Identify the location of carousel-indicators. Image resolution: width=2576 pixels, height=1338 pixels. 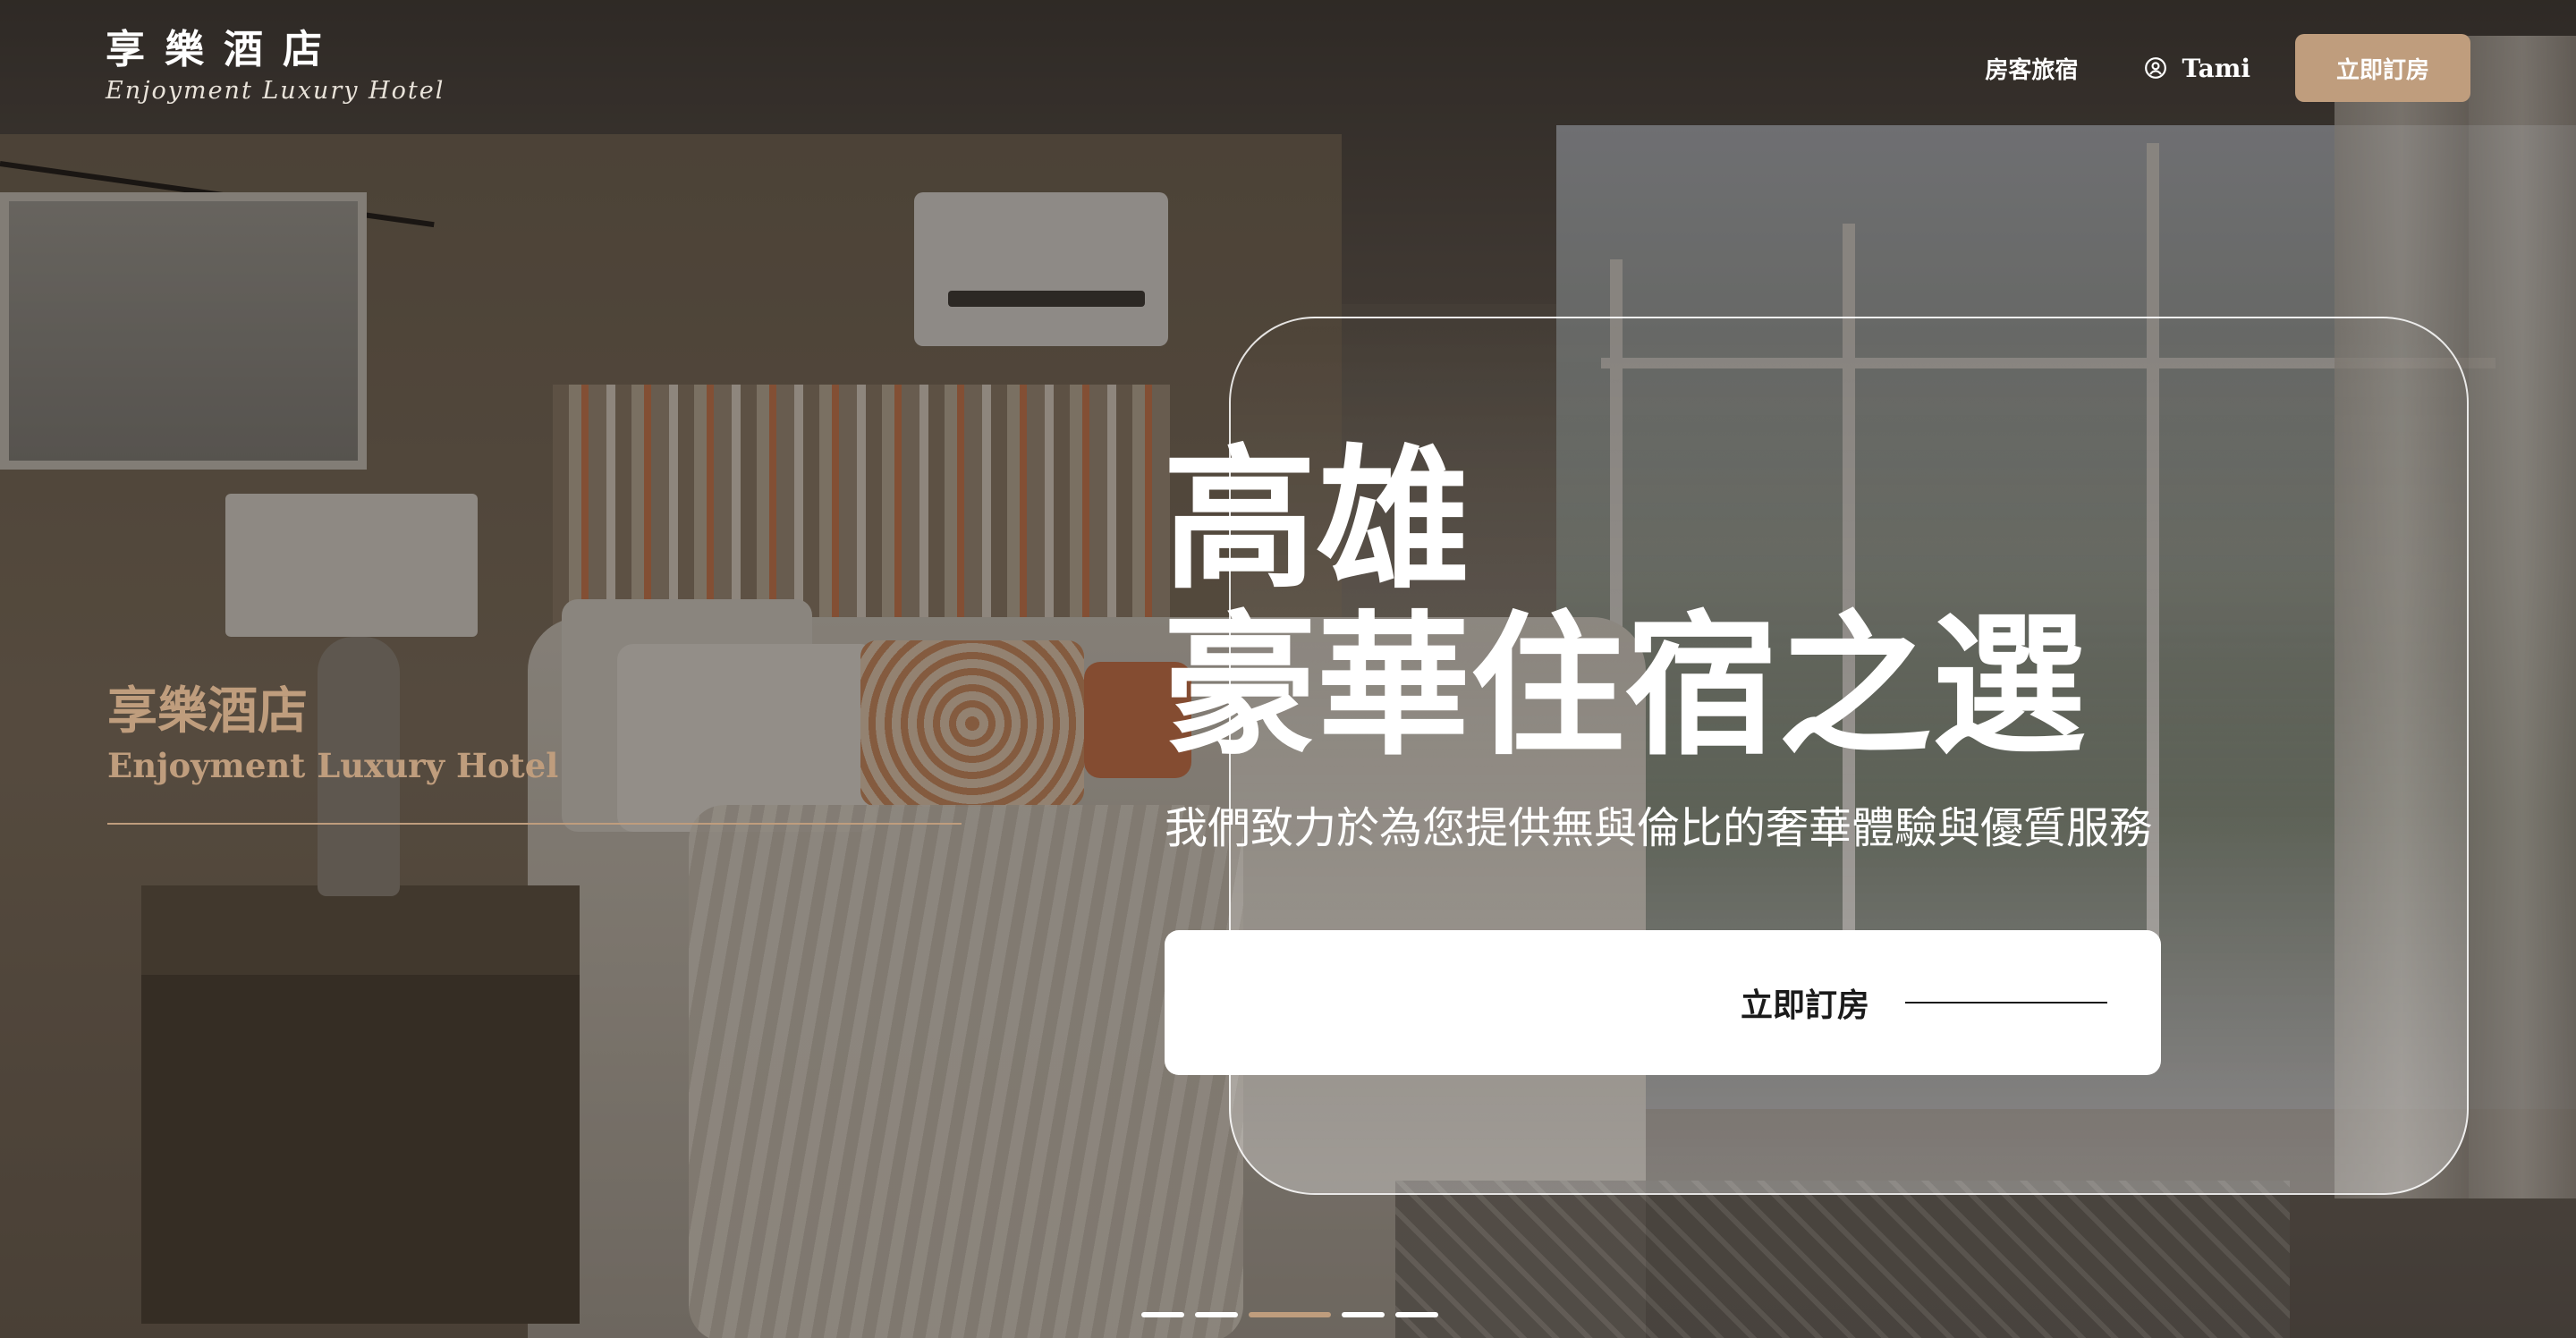
(1295, 1314).